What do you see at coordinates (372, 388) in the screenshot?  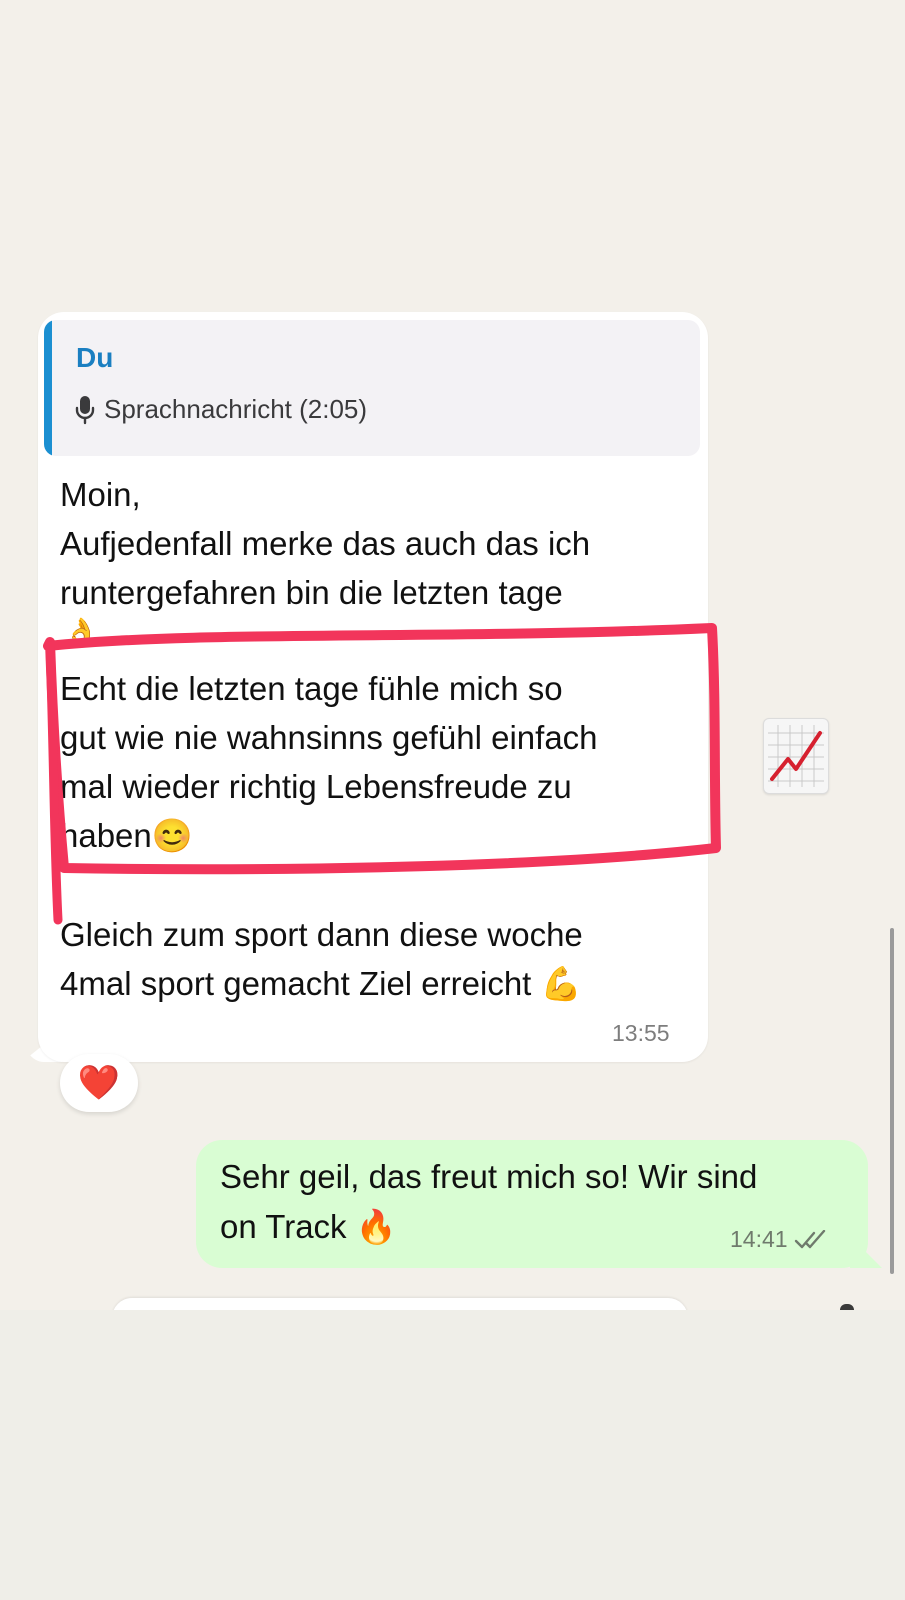 I see `quoted-message: Du Sprachnachricht (2:05)` at bounding box center [372, 388].